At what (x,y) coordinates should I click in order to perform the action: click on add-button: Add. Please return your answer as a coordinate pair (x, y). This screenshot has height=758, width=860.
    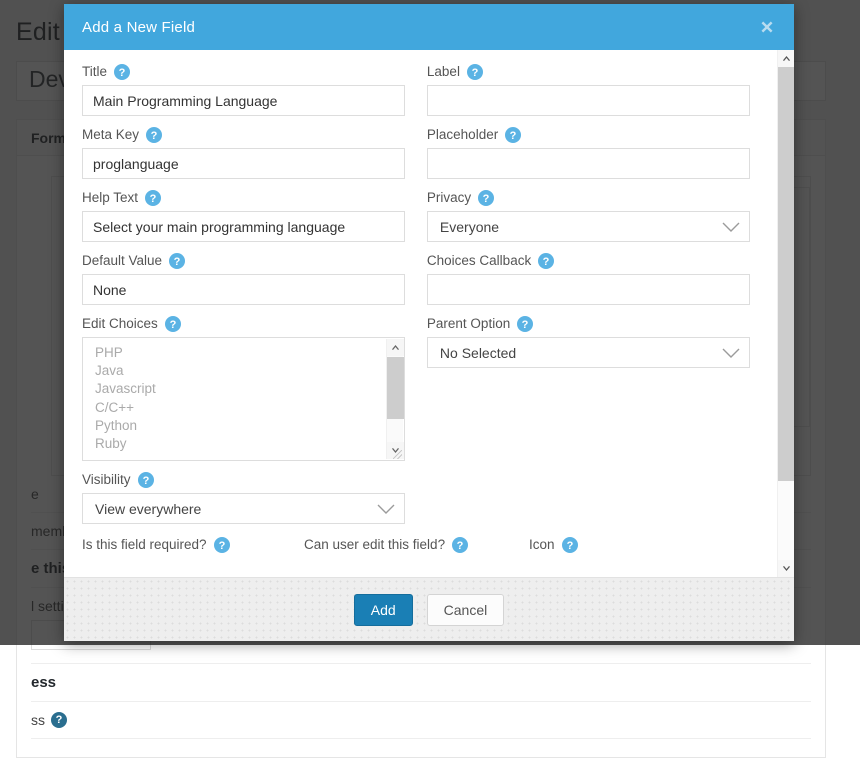
    Looking at the image, I should click on (383, 610).